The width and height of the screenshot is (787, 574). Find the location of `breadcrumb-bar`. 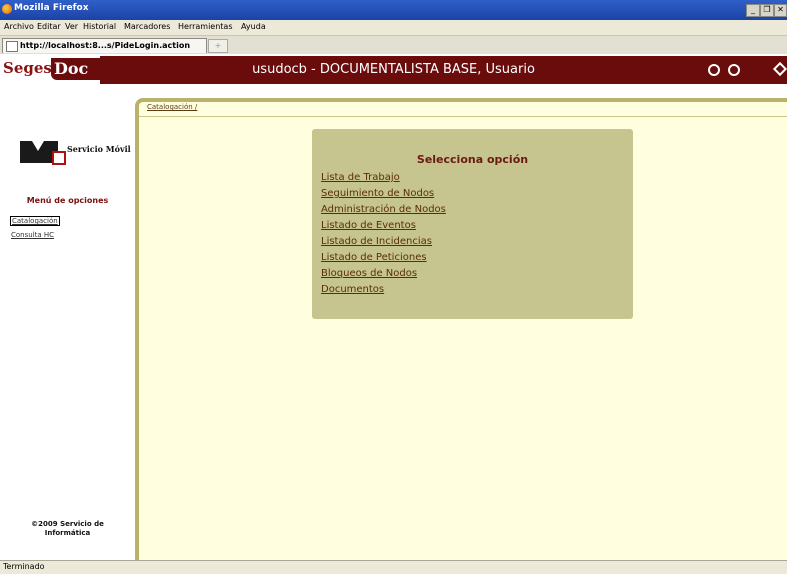

breadcrumb-bar is located at coordinates (463, 109).